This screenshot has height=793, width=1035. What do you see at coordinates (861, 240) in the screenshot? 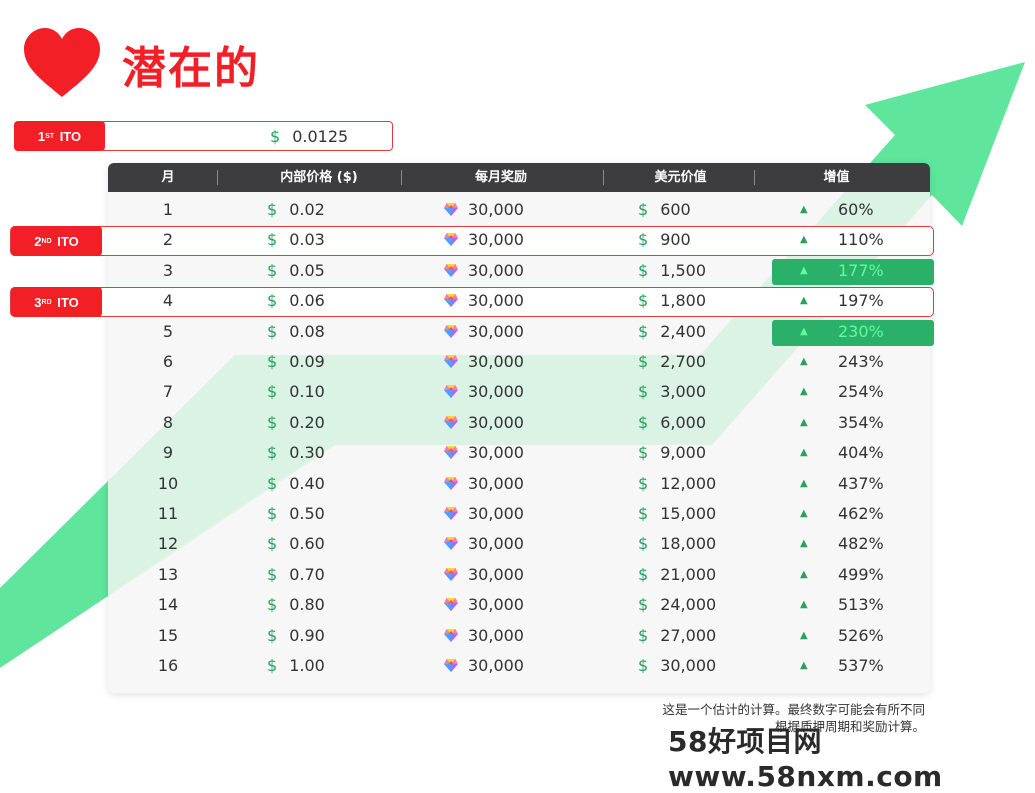
I see `growth-percent: 110%` at bounding box center [861, 240].